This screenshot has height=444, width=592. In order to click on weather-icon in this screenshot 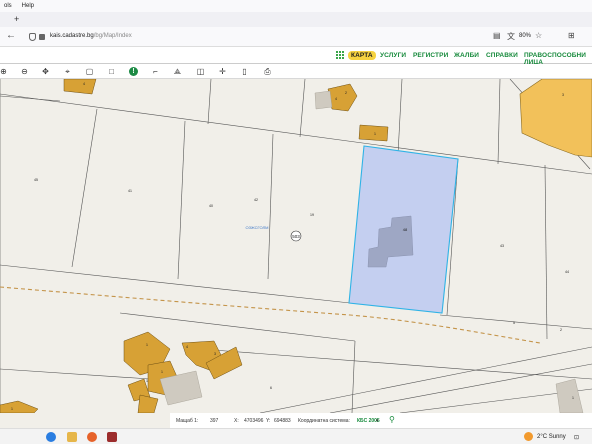, I will do `click(528, 436)`.